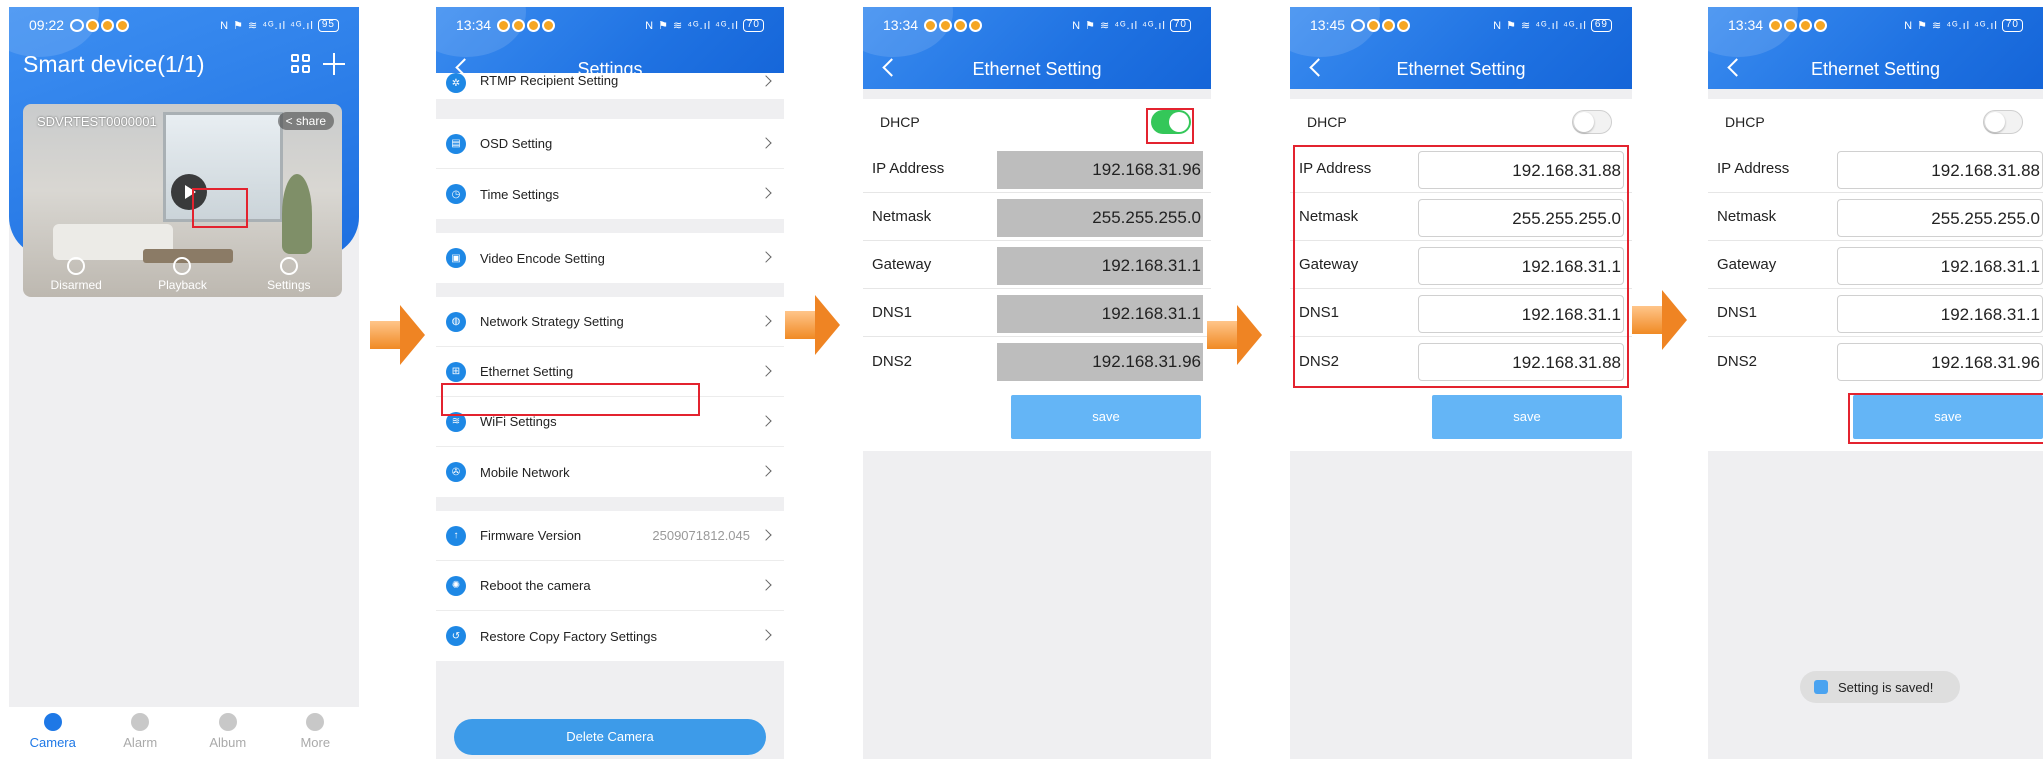  Describe the element at coordinates (610, 194) in the screenshot. I see `settings-item-time: ◷ Time Settings` at that location.